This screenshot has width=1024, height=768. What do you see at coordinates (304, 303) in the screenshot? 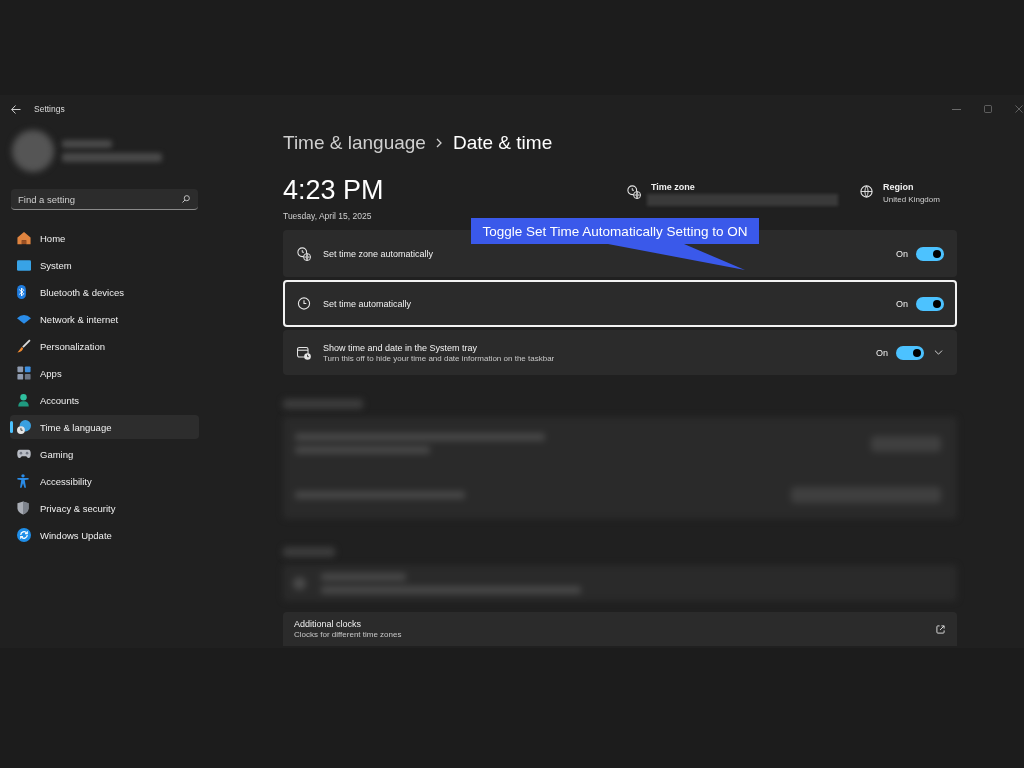
I see `clock-icon` at bounding box center [304, 303].